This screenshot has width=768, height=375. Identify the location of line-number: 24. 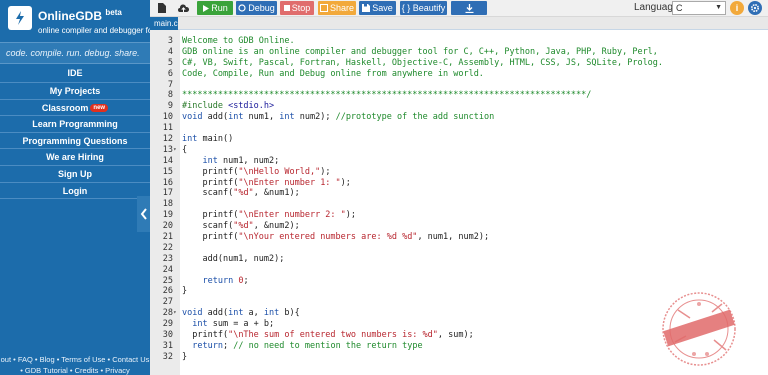
(167, 269).